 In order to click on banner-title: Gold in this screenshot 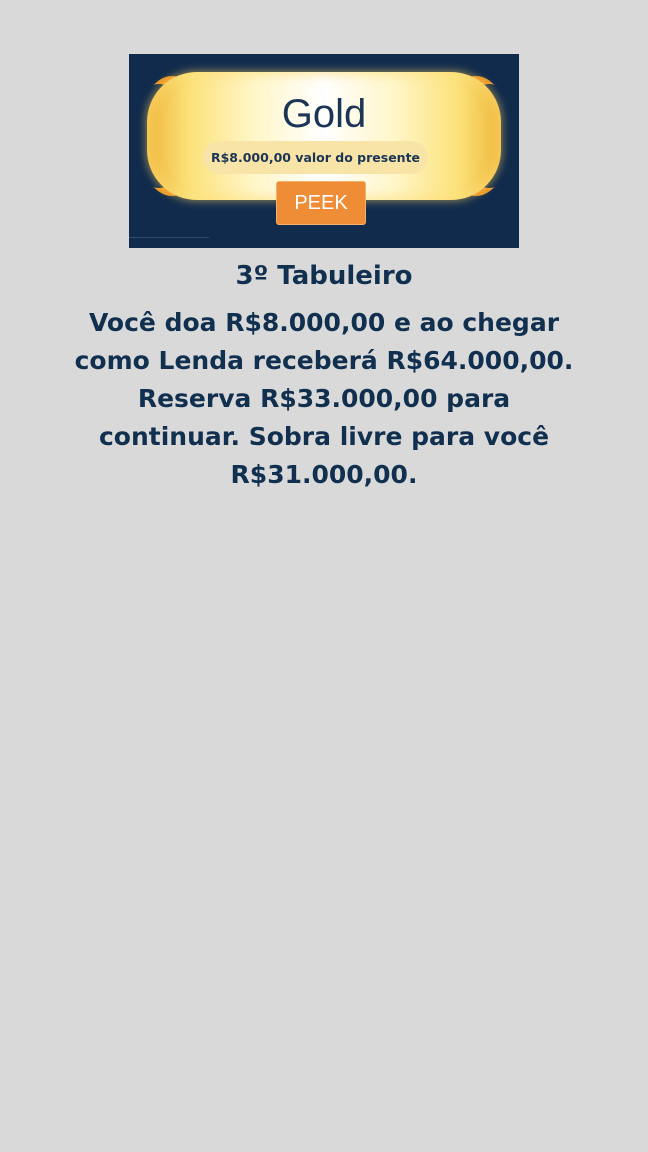, I will do `click(324, 114)`.